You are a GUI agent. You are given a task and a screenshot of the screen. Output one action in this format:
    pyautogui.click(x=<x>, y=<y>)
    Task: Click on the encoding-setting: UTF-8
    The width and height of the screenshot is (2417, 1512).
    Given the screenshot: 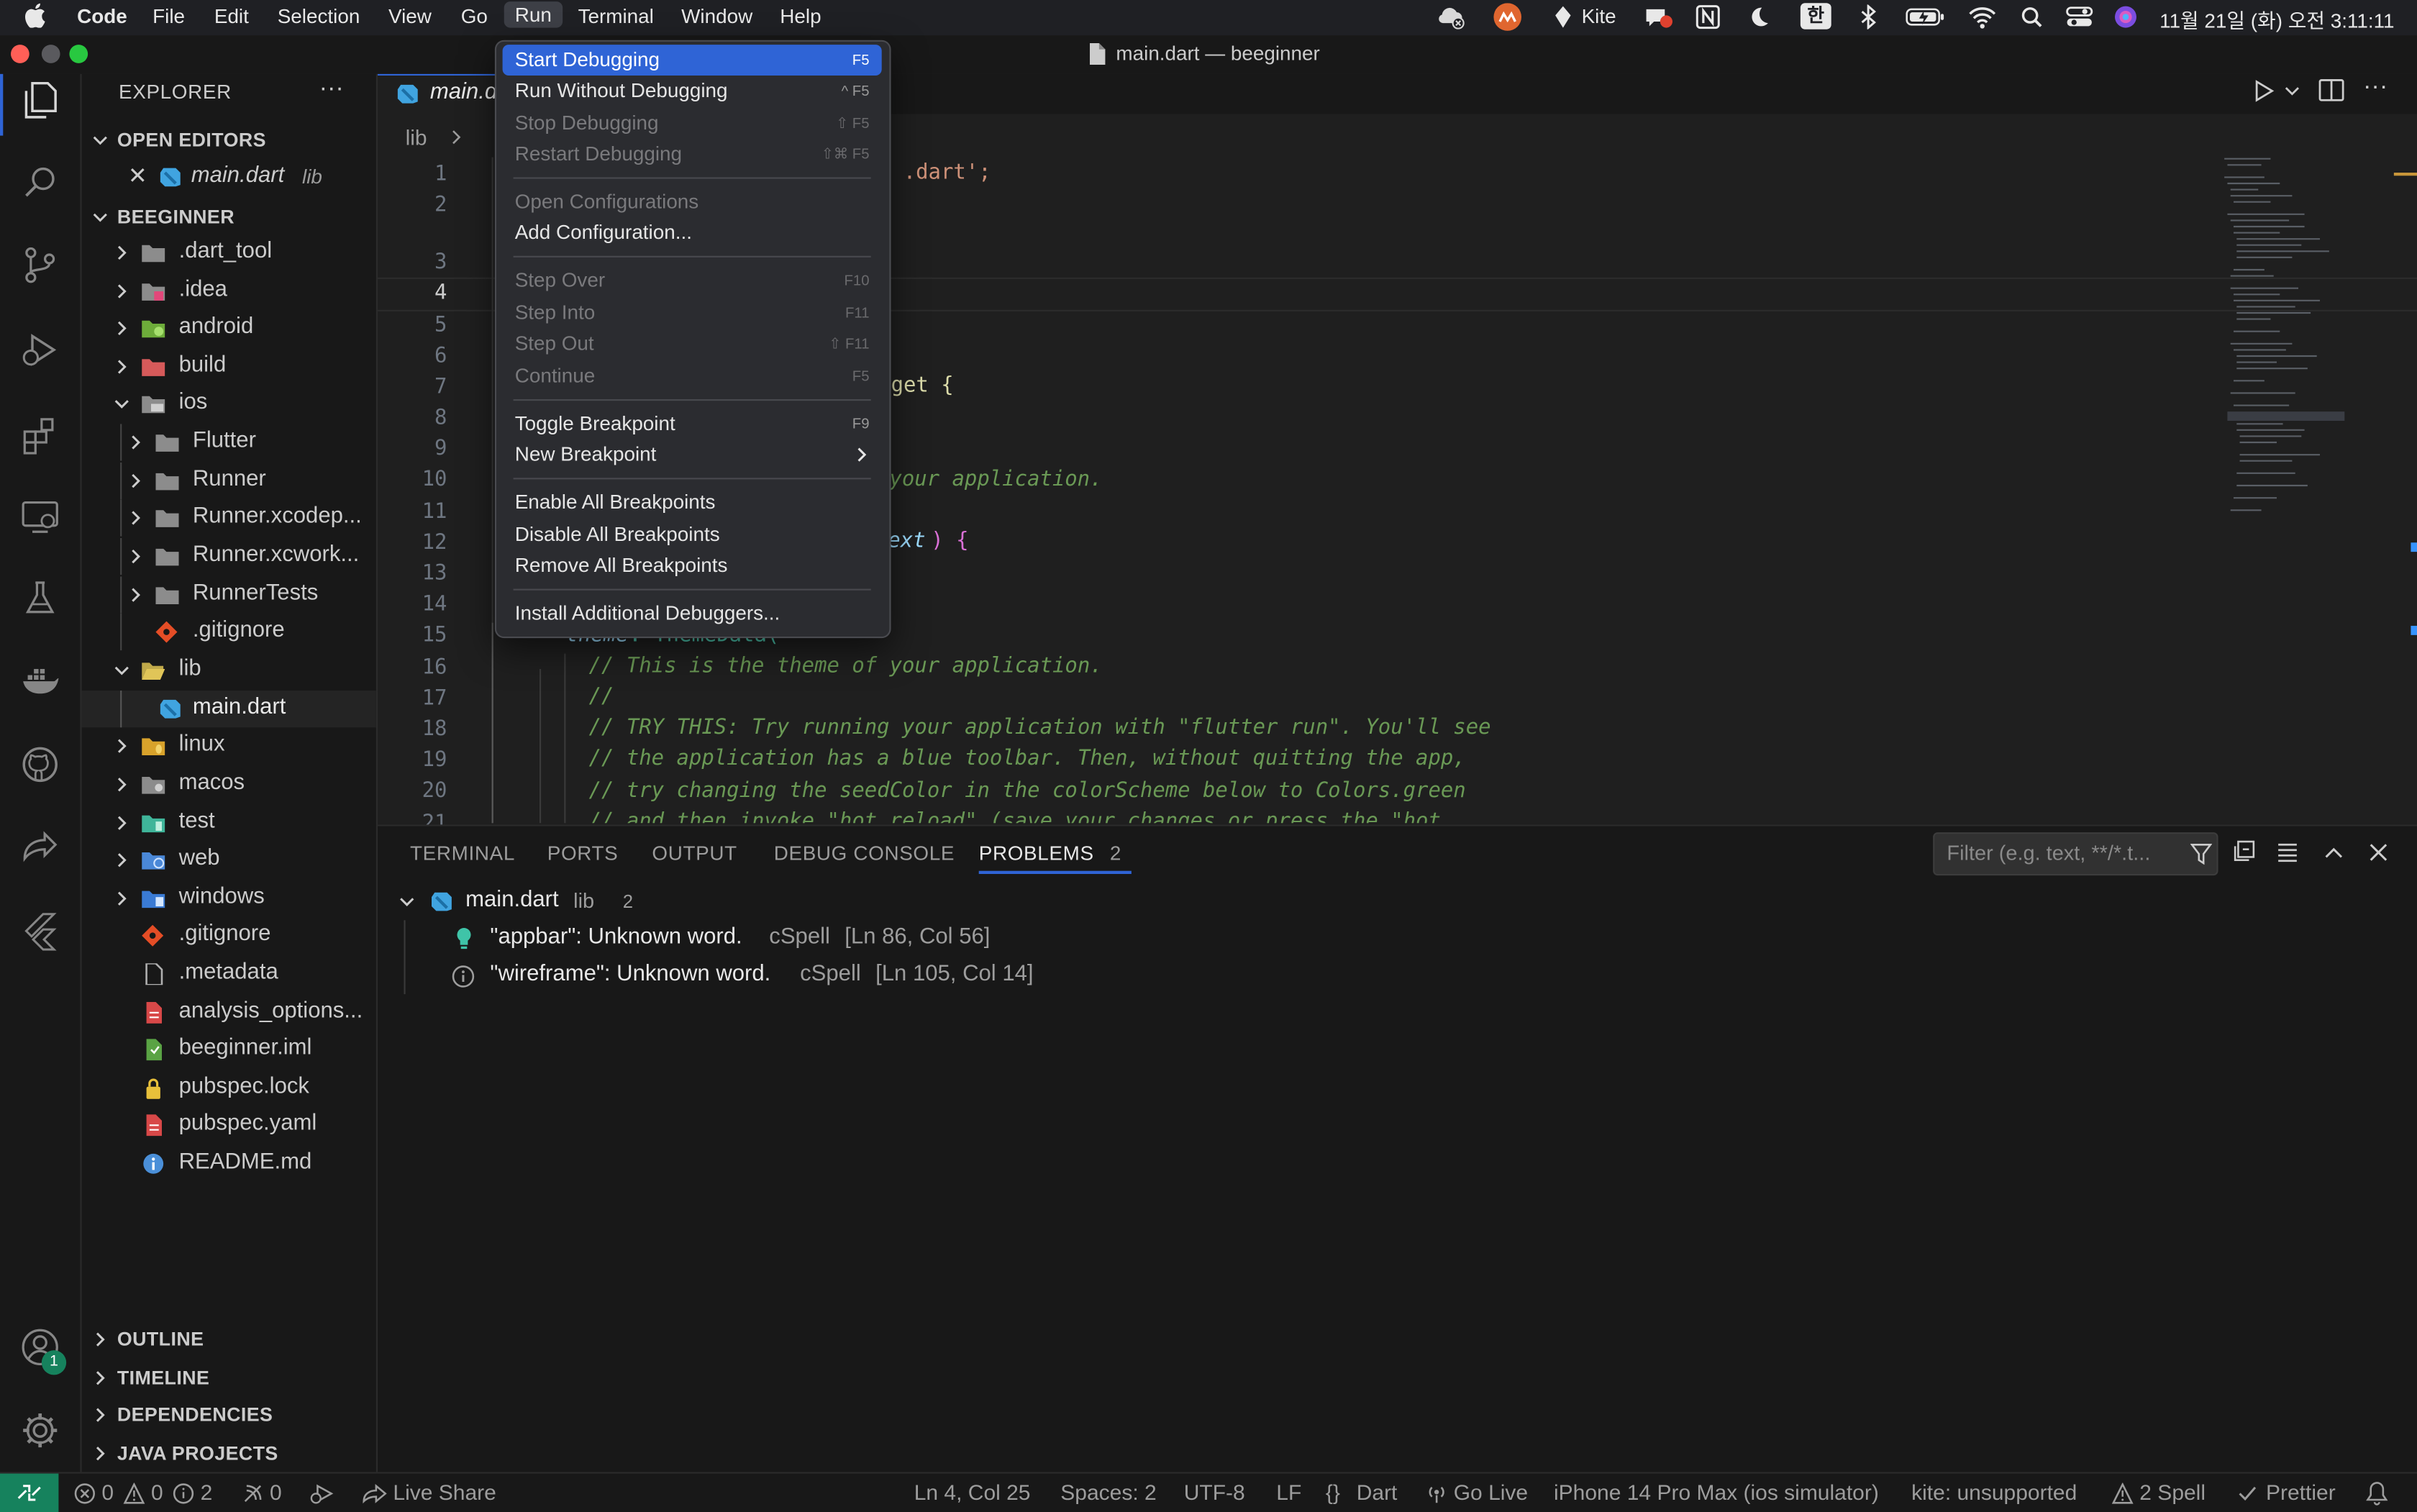 What is the action you would take?
    pyautogui.click(x=1215, y=1492)
    